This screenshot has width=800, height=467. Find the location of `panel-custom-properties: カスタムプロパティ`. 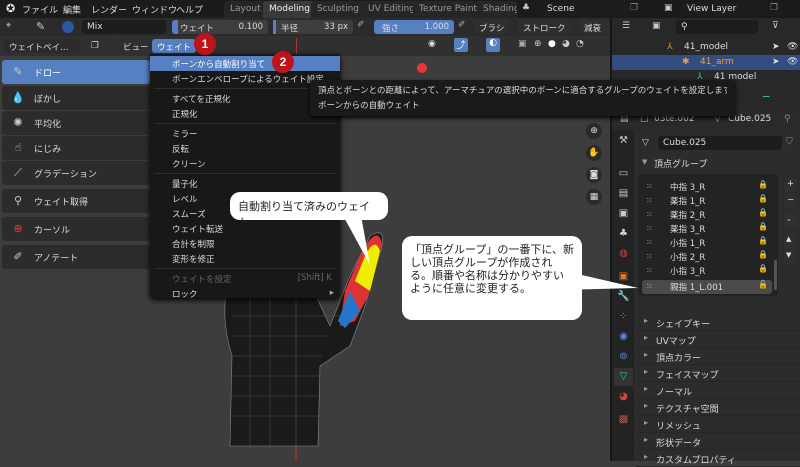

panel-custom-properties: カスタムプロパティ is located at coordinates (718, 458).